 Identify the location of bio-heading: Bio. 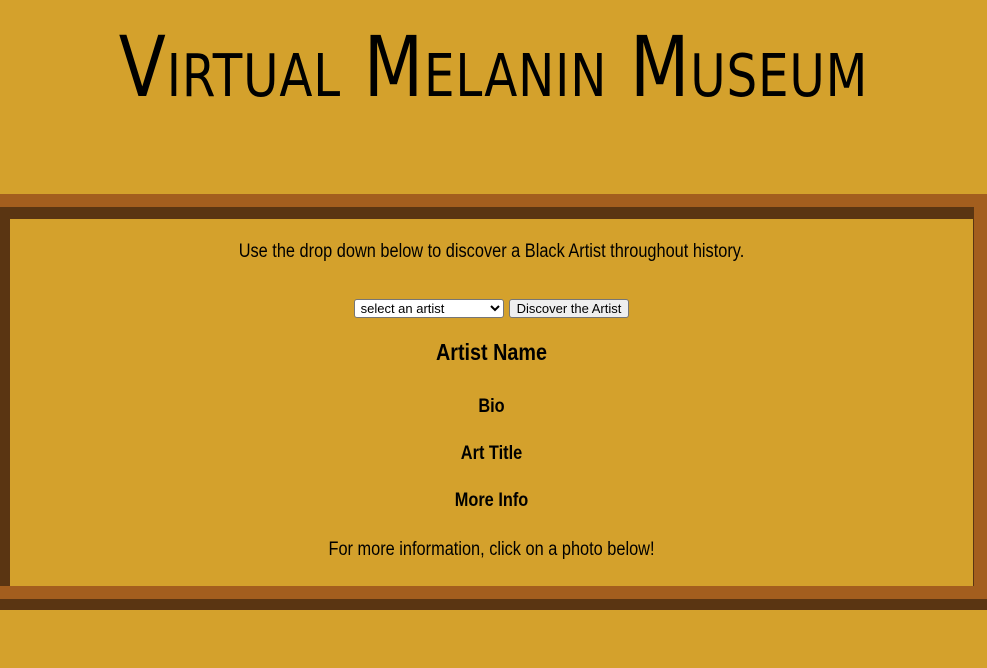
(491, 406).